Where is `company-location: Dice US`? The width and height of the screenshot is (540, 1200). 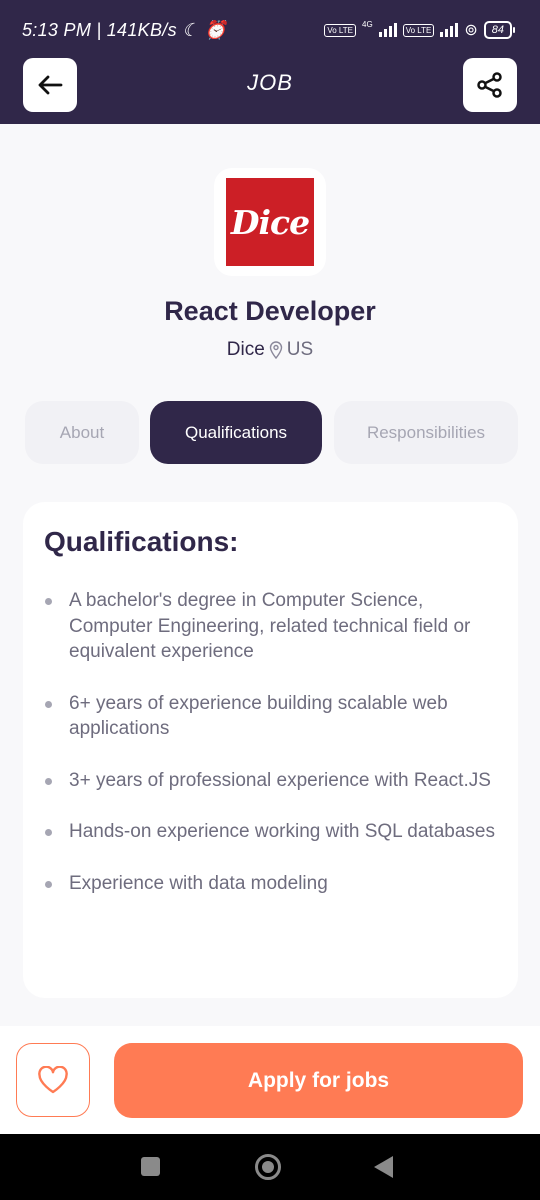 company-location: Dice US is located at coordinates (270, 350).